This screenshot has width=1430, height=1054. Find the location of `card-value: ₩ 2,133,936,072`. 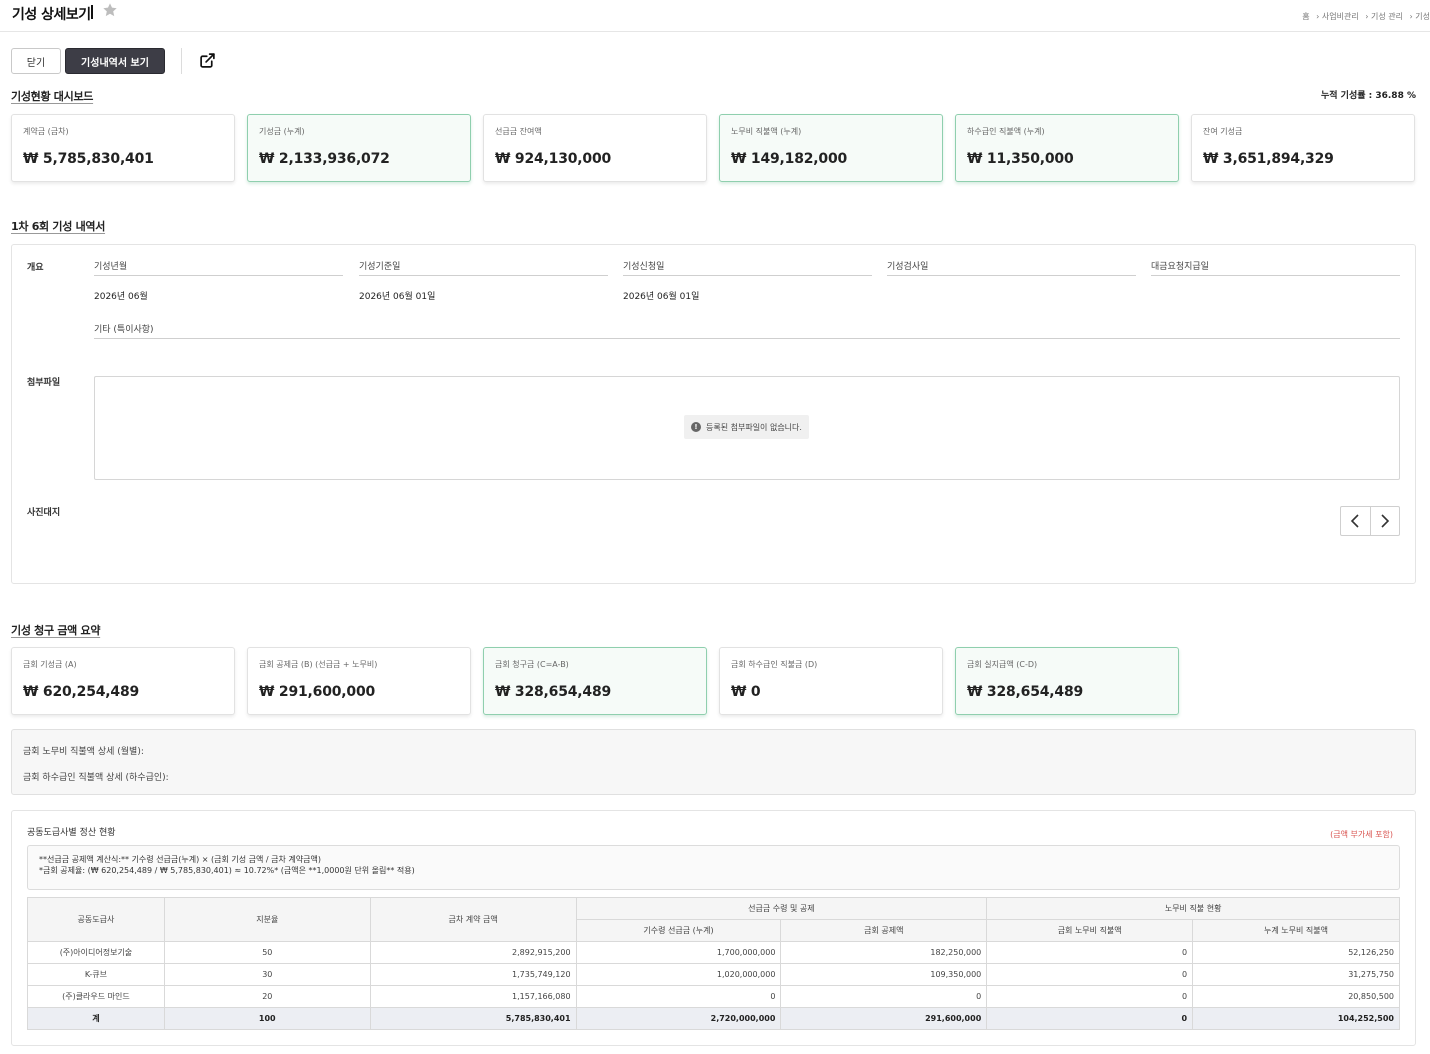

card-value: ₩ 2,133,936,072 is located at coordinates (324, 159).